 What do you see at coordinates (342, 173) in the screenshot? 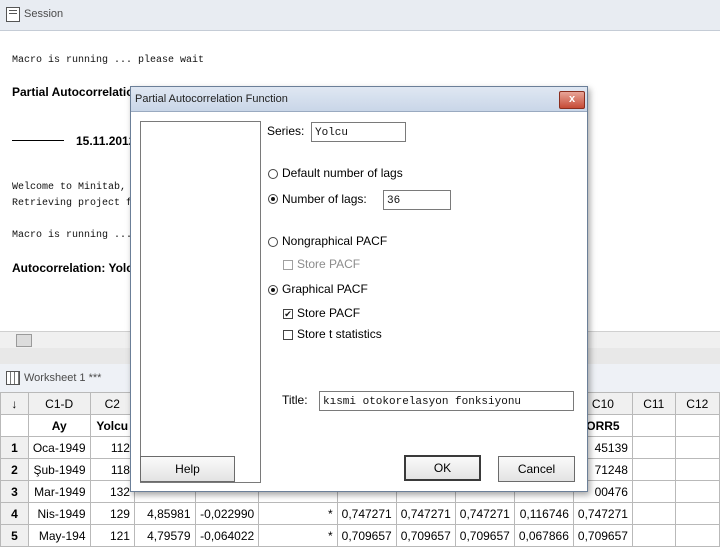
I see `default-lags-label: Default number of lags` at bounding box center [342, 173].